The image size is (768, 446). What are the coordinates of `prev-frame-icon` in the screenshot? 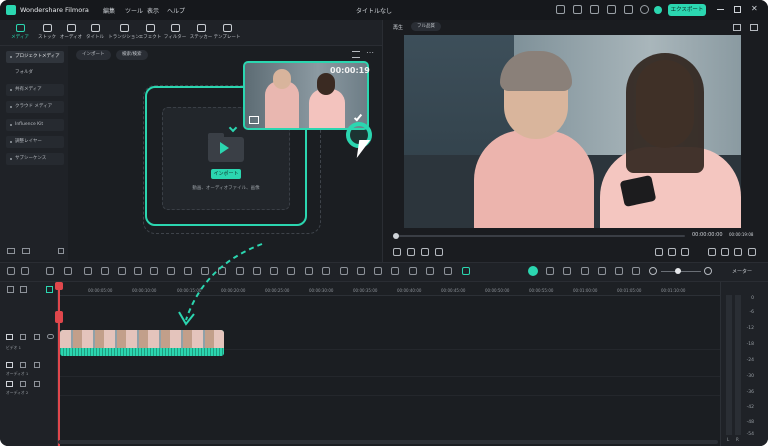 It's located at (397, 252).